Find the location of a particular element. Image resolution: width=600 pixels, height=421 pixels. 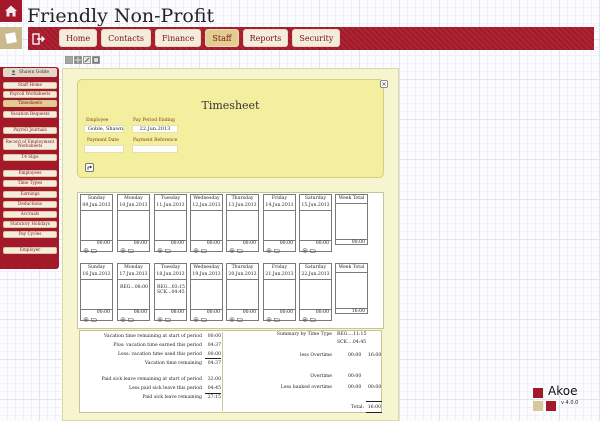

sidebar-item-earnings: Earnings is located at coordinates (30, 194).